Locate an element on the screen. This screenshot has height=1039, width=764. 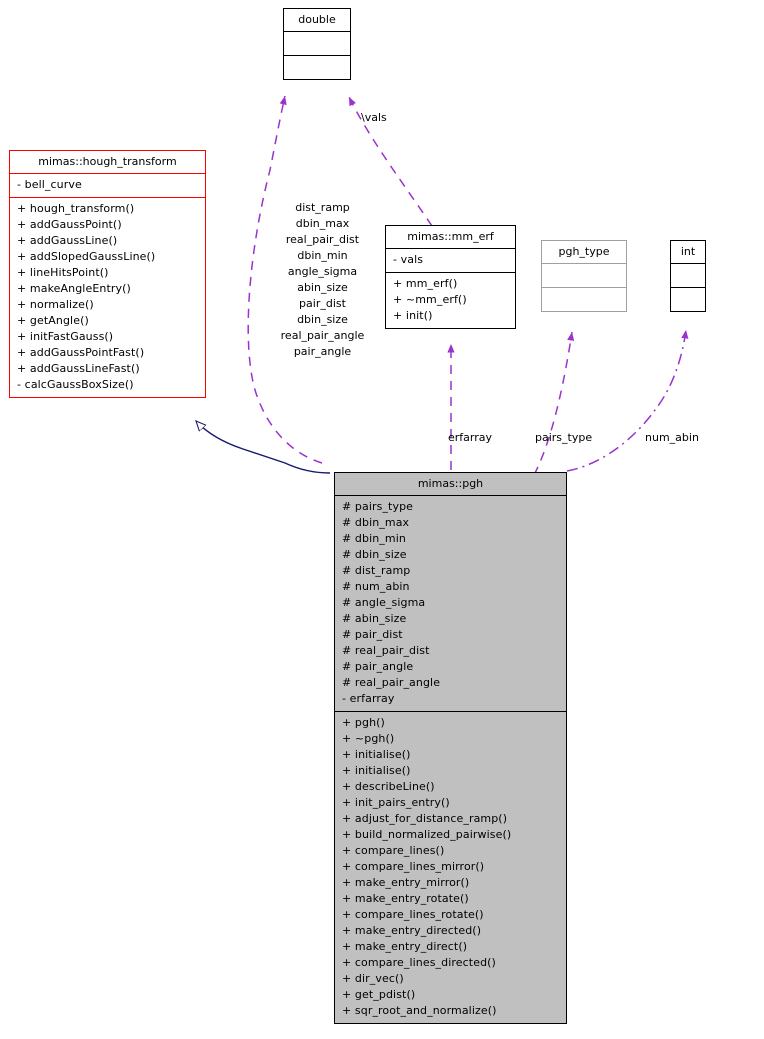
edge-label-pairs-type: pairs_type is located at coordinates (564, 437).